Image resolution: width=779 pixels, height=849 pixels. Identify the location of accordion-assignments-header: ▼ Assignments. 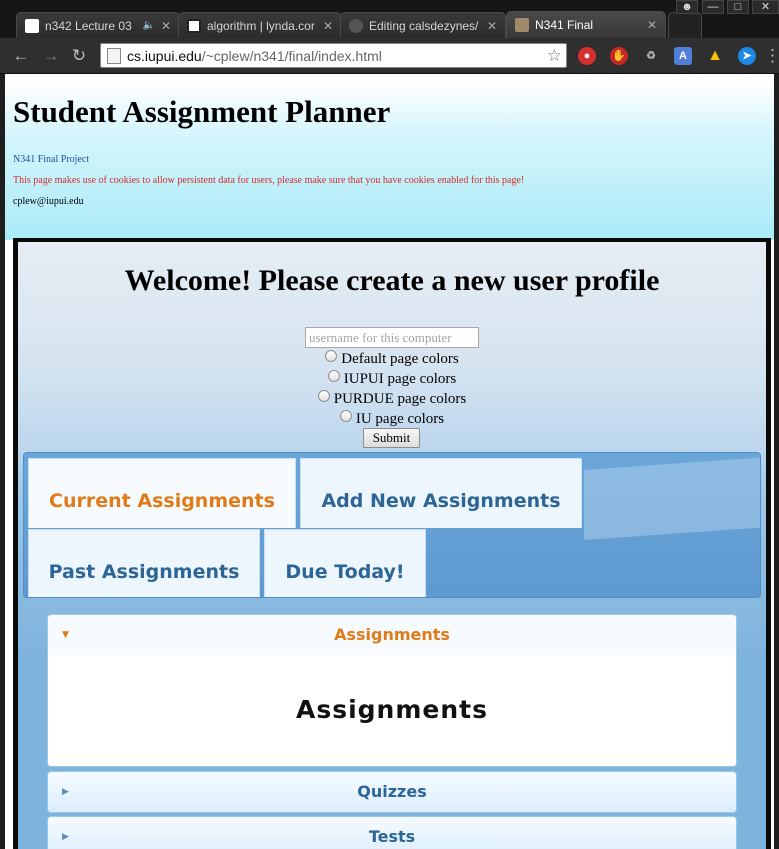
(392, 635).